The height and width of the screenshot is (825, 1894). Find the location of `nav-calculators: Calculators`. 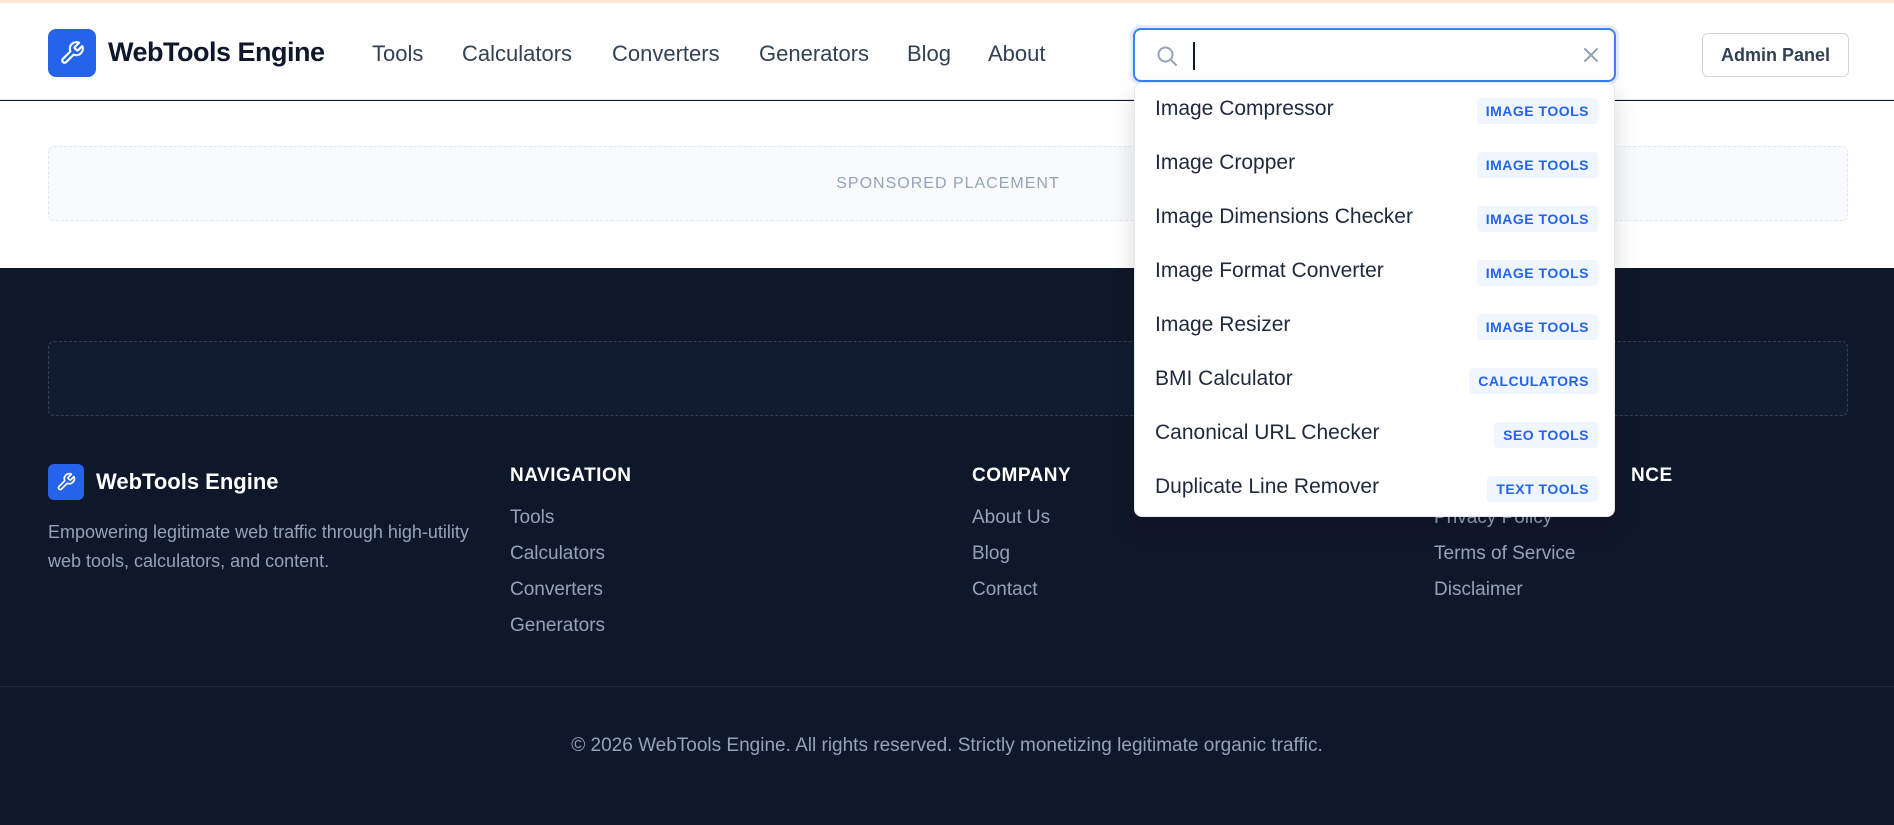

nav-calculators: Calculators is located at coordinates (517, 54).